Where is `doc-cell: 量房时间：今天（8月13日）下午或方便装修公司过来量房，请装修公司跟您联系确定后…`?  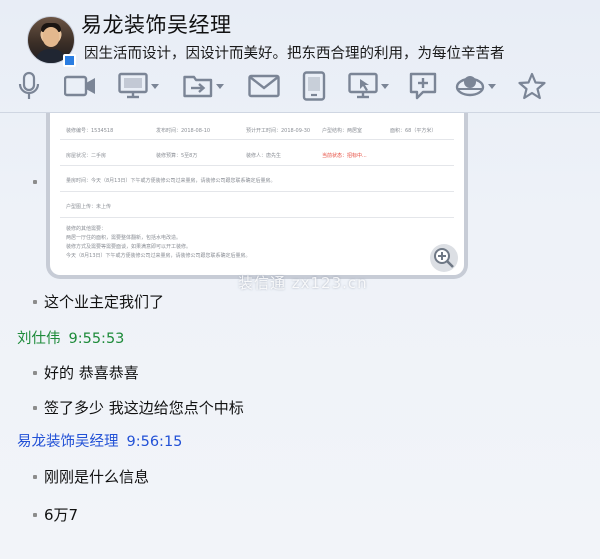
doc-cell: 量房时间：今天（8月13日）下午或方便装修公司过来量房，请装修公司跟您联系确定后… is located at coordinates (171, 181).